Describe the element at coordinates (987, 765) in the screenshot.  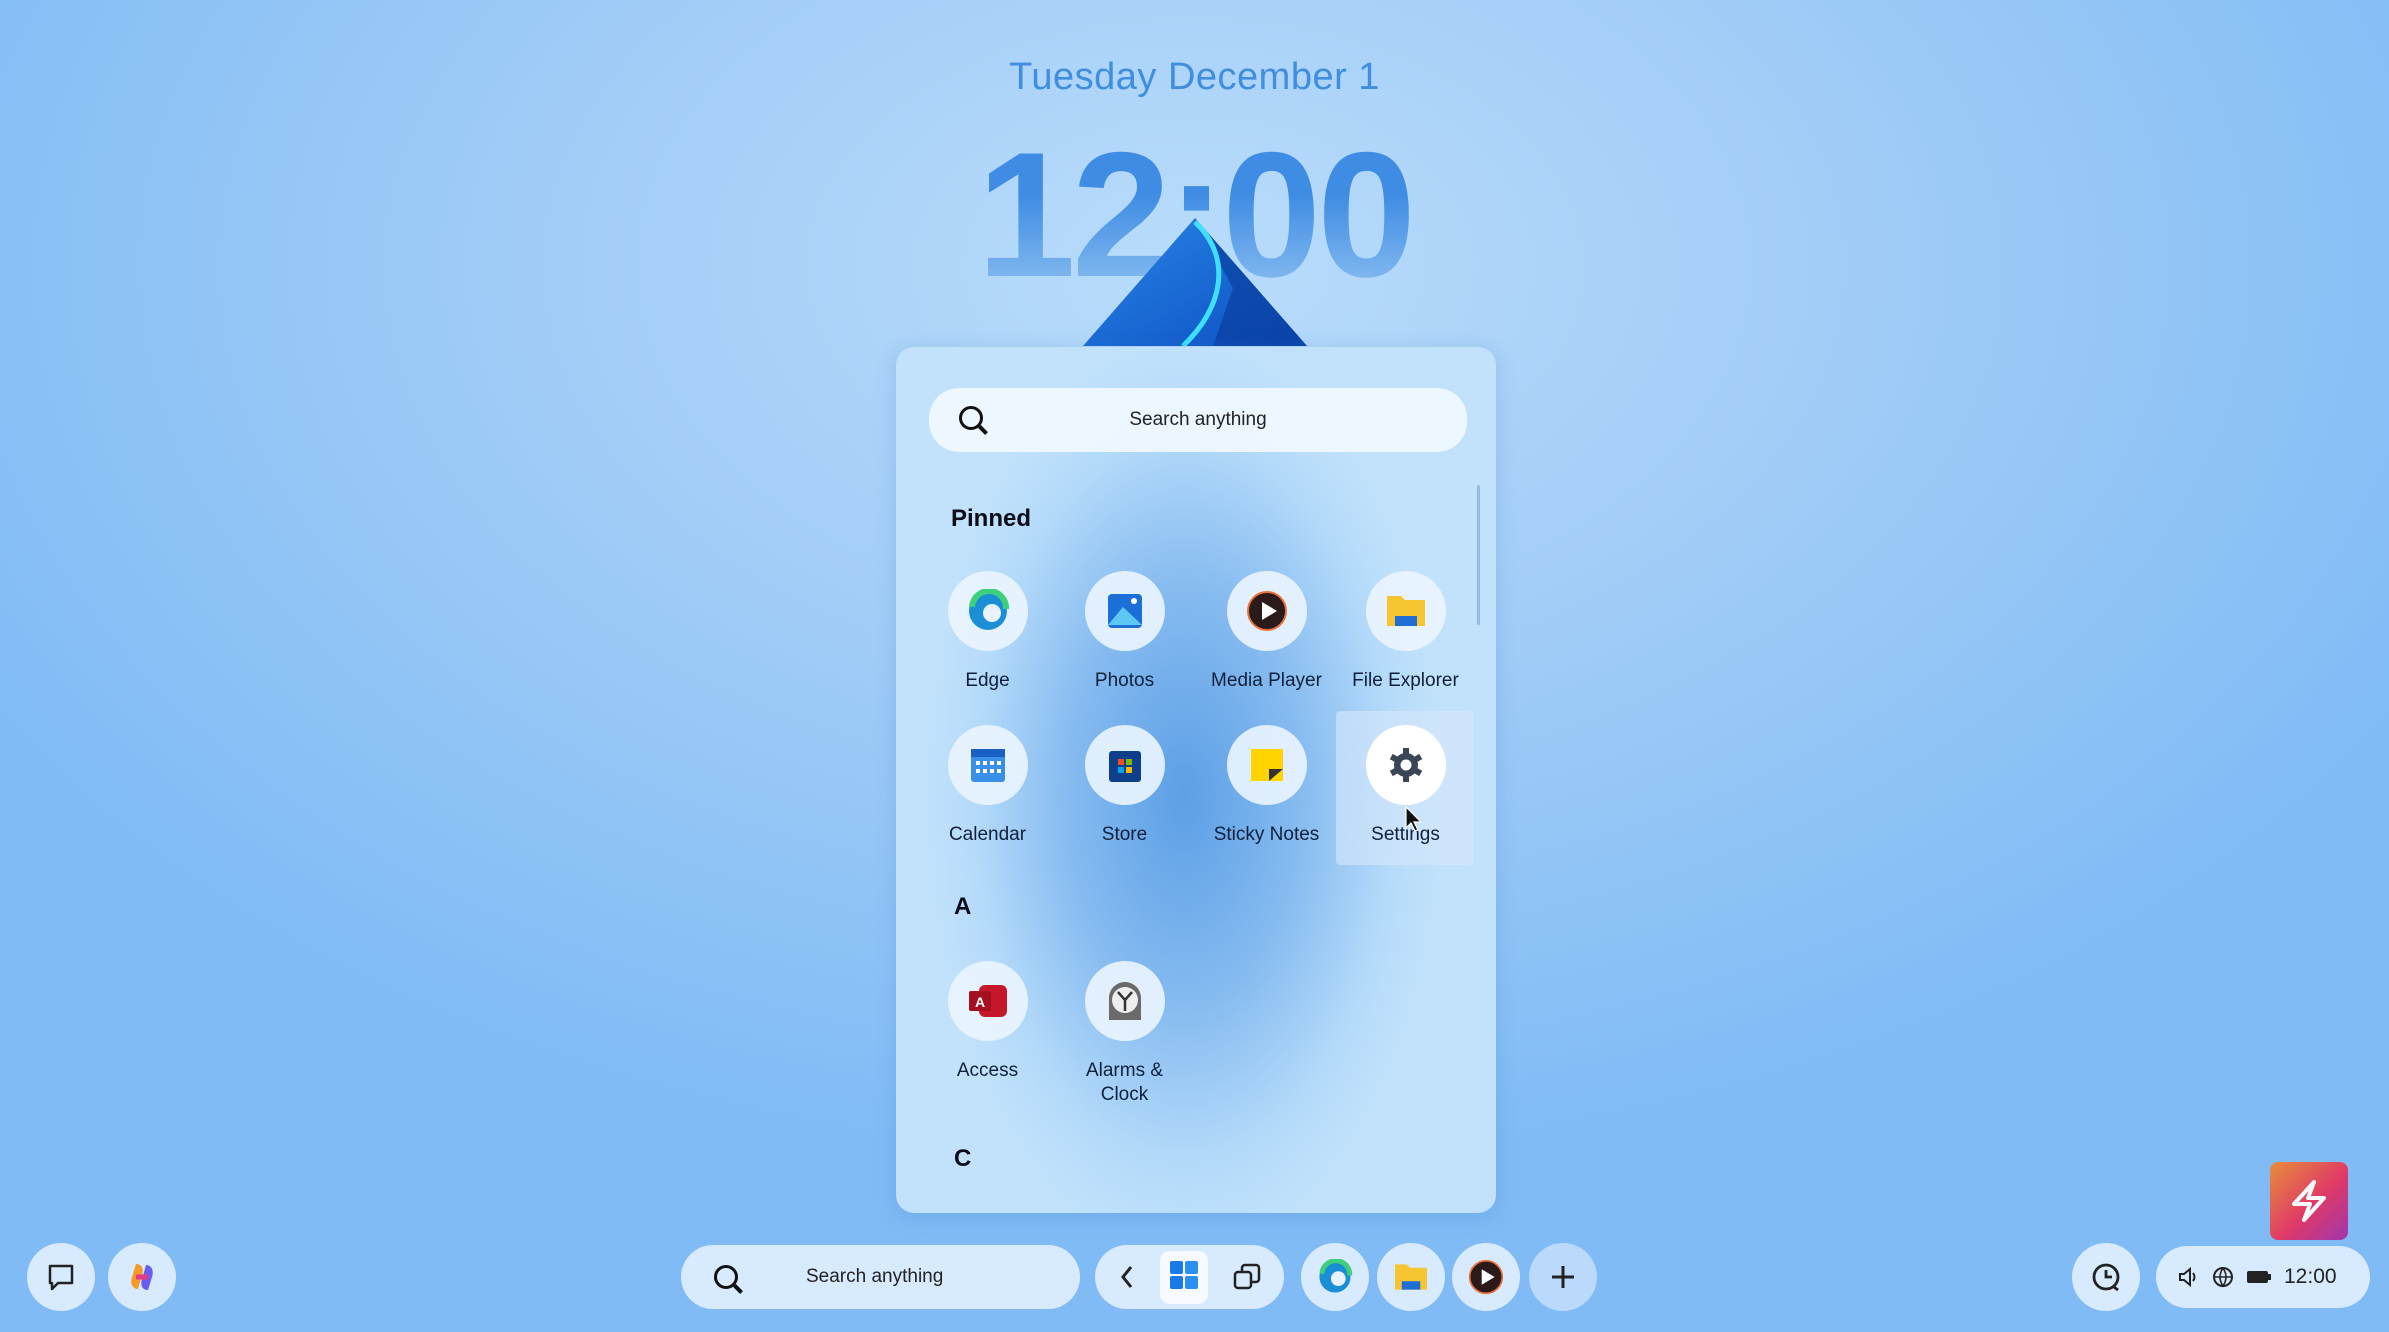
I see `calendar-icon` at that location.